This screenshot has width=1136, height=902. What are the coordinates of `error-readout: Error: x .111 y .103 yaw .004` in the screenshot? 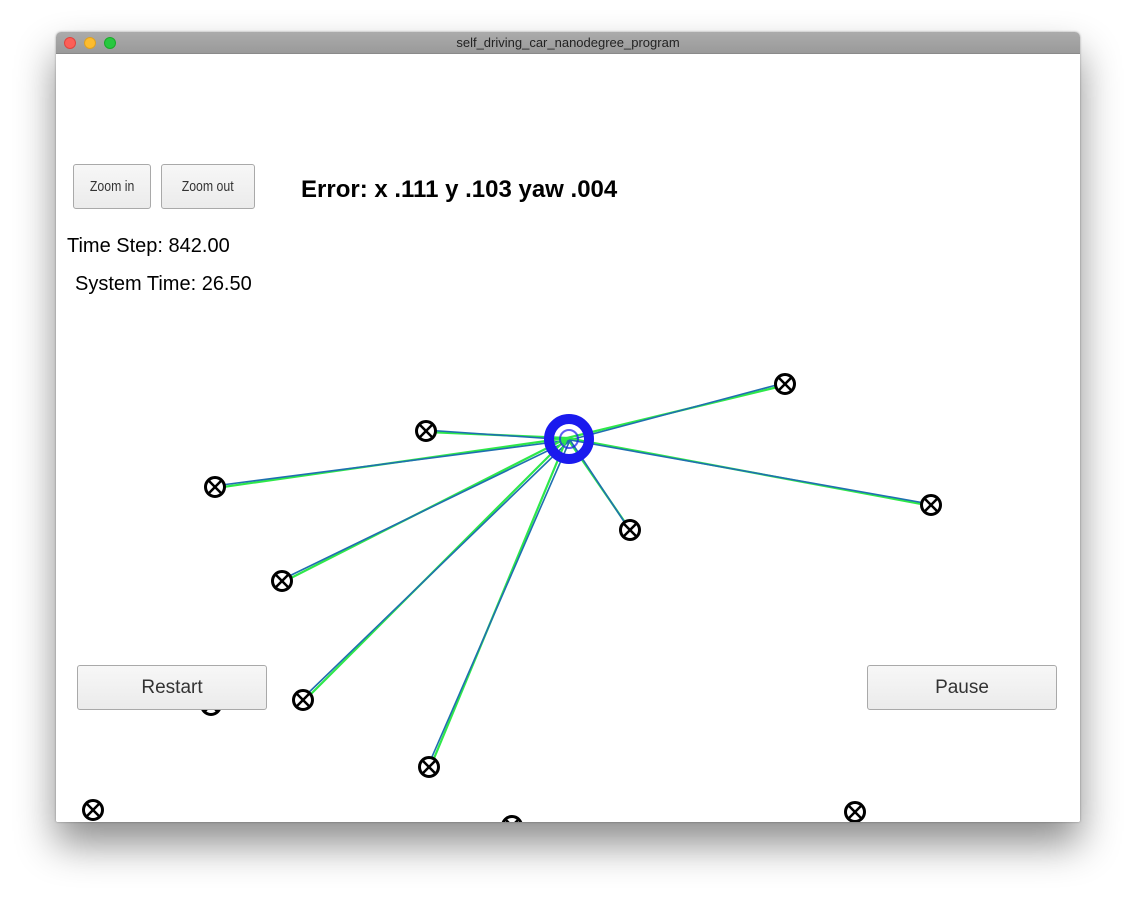 It's located at (459, 189).